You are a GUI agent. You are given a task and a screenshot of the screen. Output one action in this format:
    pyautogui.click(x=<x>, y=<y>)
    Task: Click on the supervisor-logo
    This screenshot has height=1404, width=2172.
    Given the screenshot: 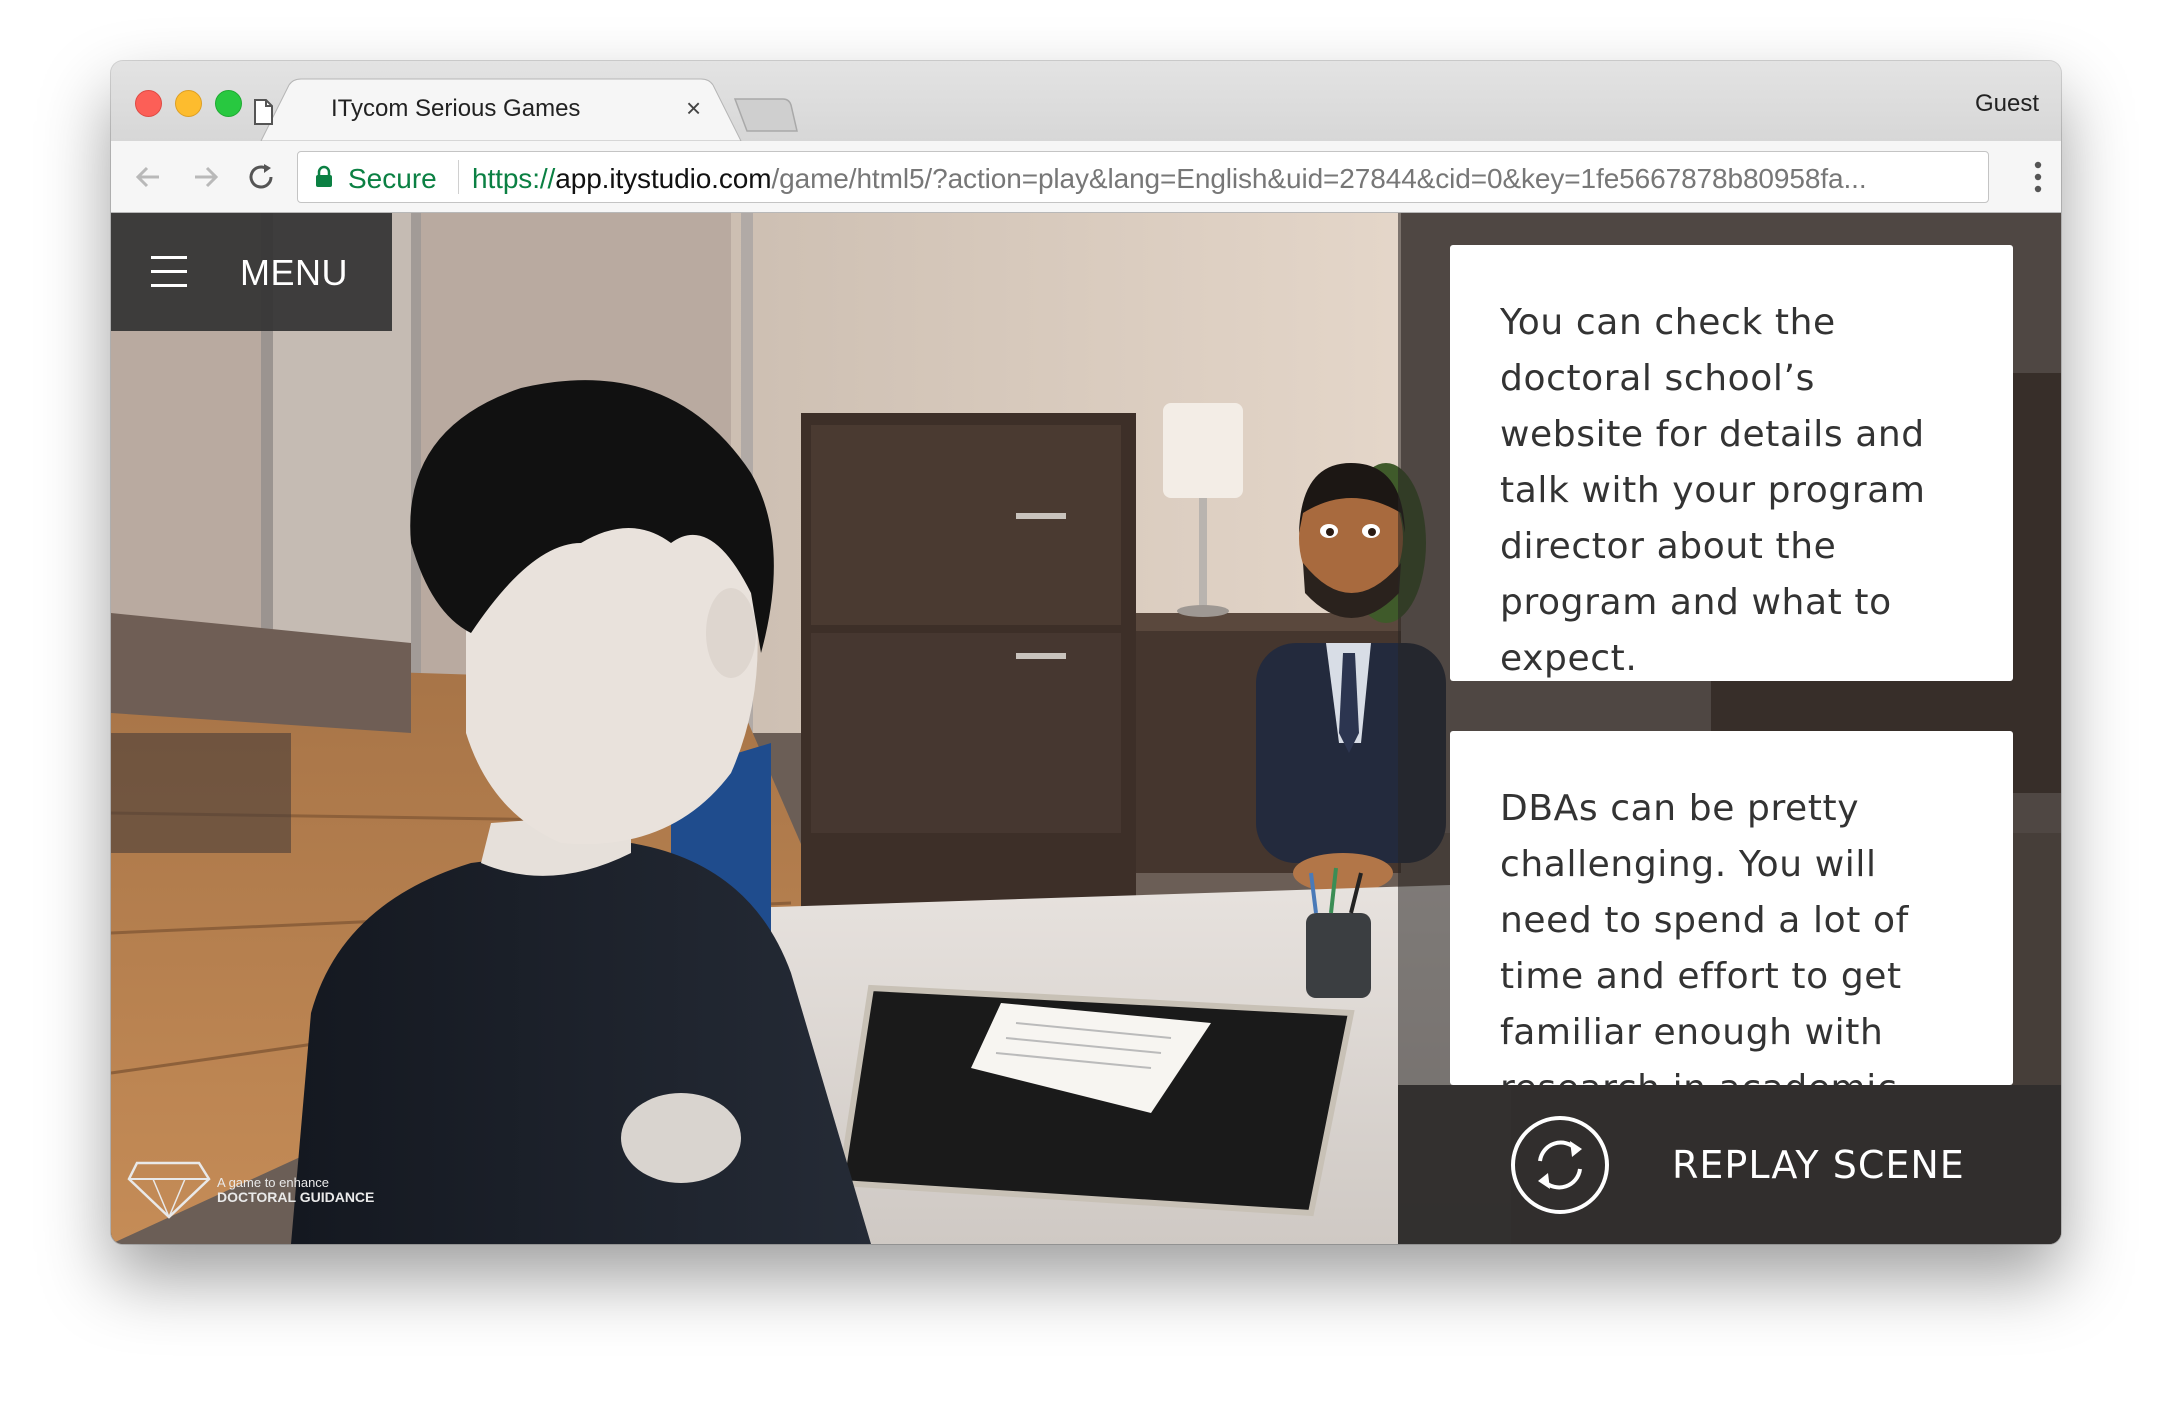 What is the action you would take?
    pyautogui.click(x=169, y=1190)
    